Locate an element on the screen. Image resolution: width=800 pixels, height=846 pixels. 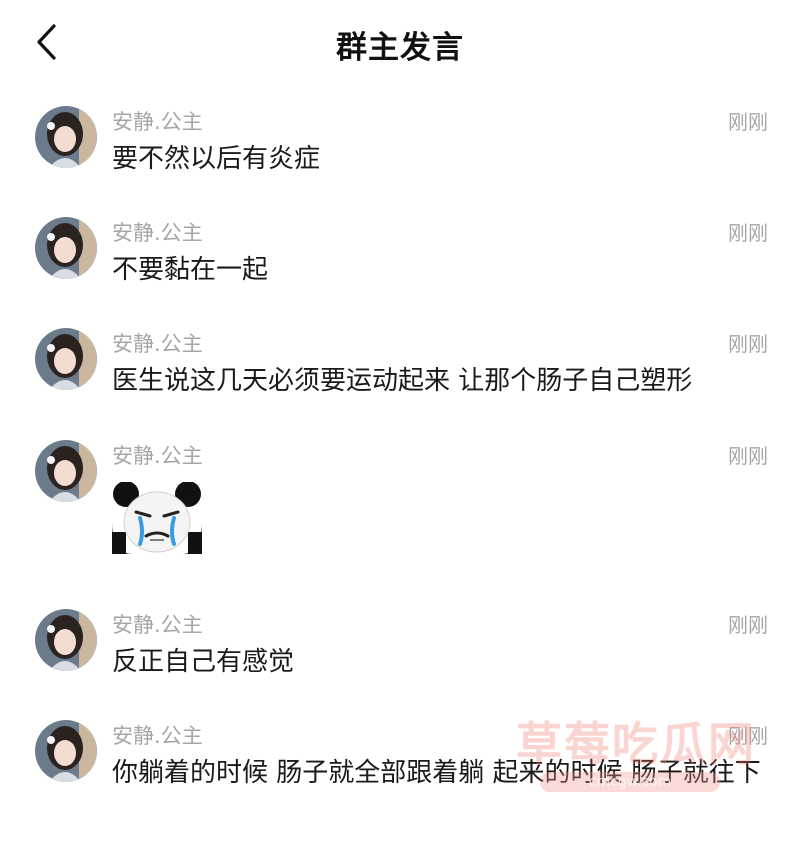
top-bar: 群主发言 is located at coordinates (400, 42).